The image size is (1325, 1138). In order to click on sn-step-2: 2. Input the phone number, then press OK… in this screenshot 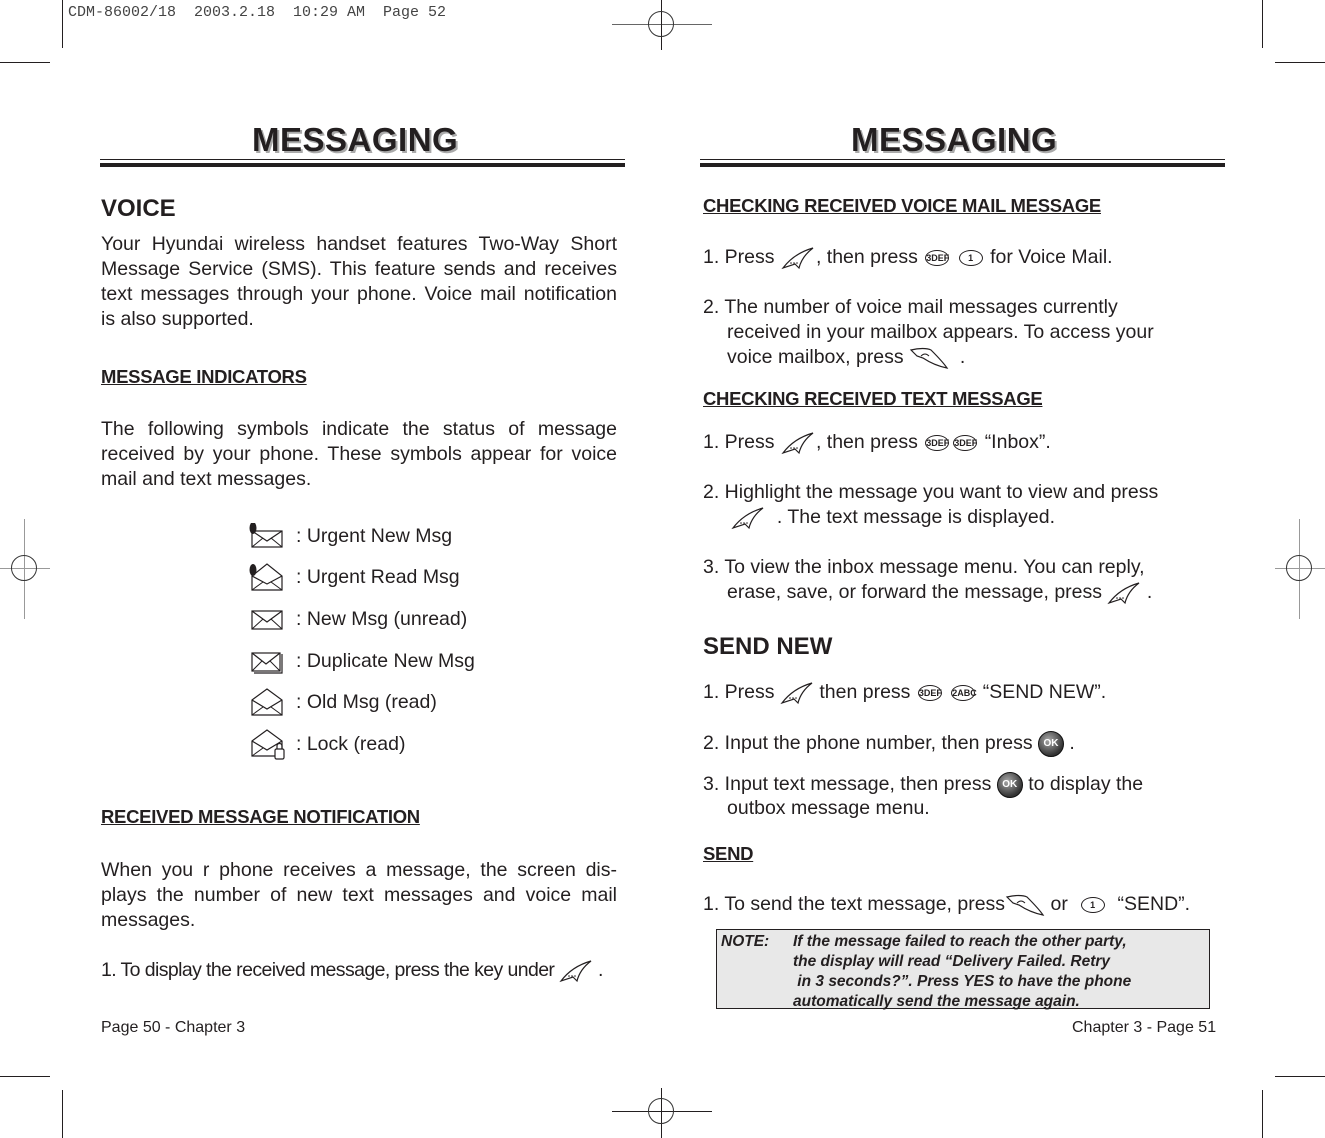, I will do `click(889, 744)`.